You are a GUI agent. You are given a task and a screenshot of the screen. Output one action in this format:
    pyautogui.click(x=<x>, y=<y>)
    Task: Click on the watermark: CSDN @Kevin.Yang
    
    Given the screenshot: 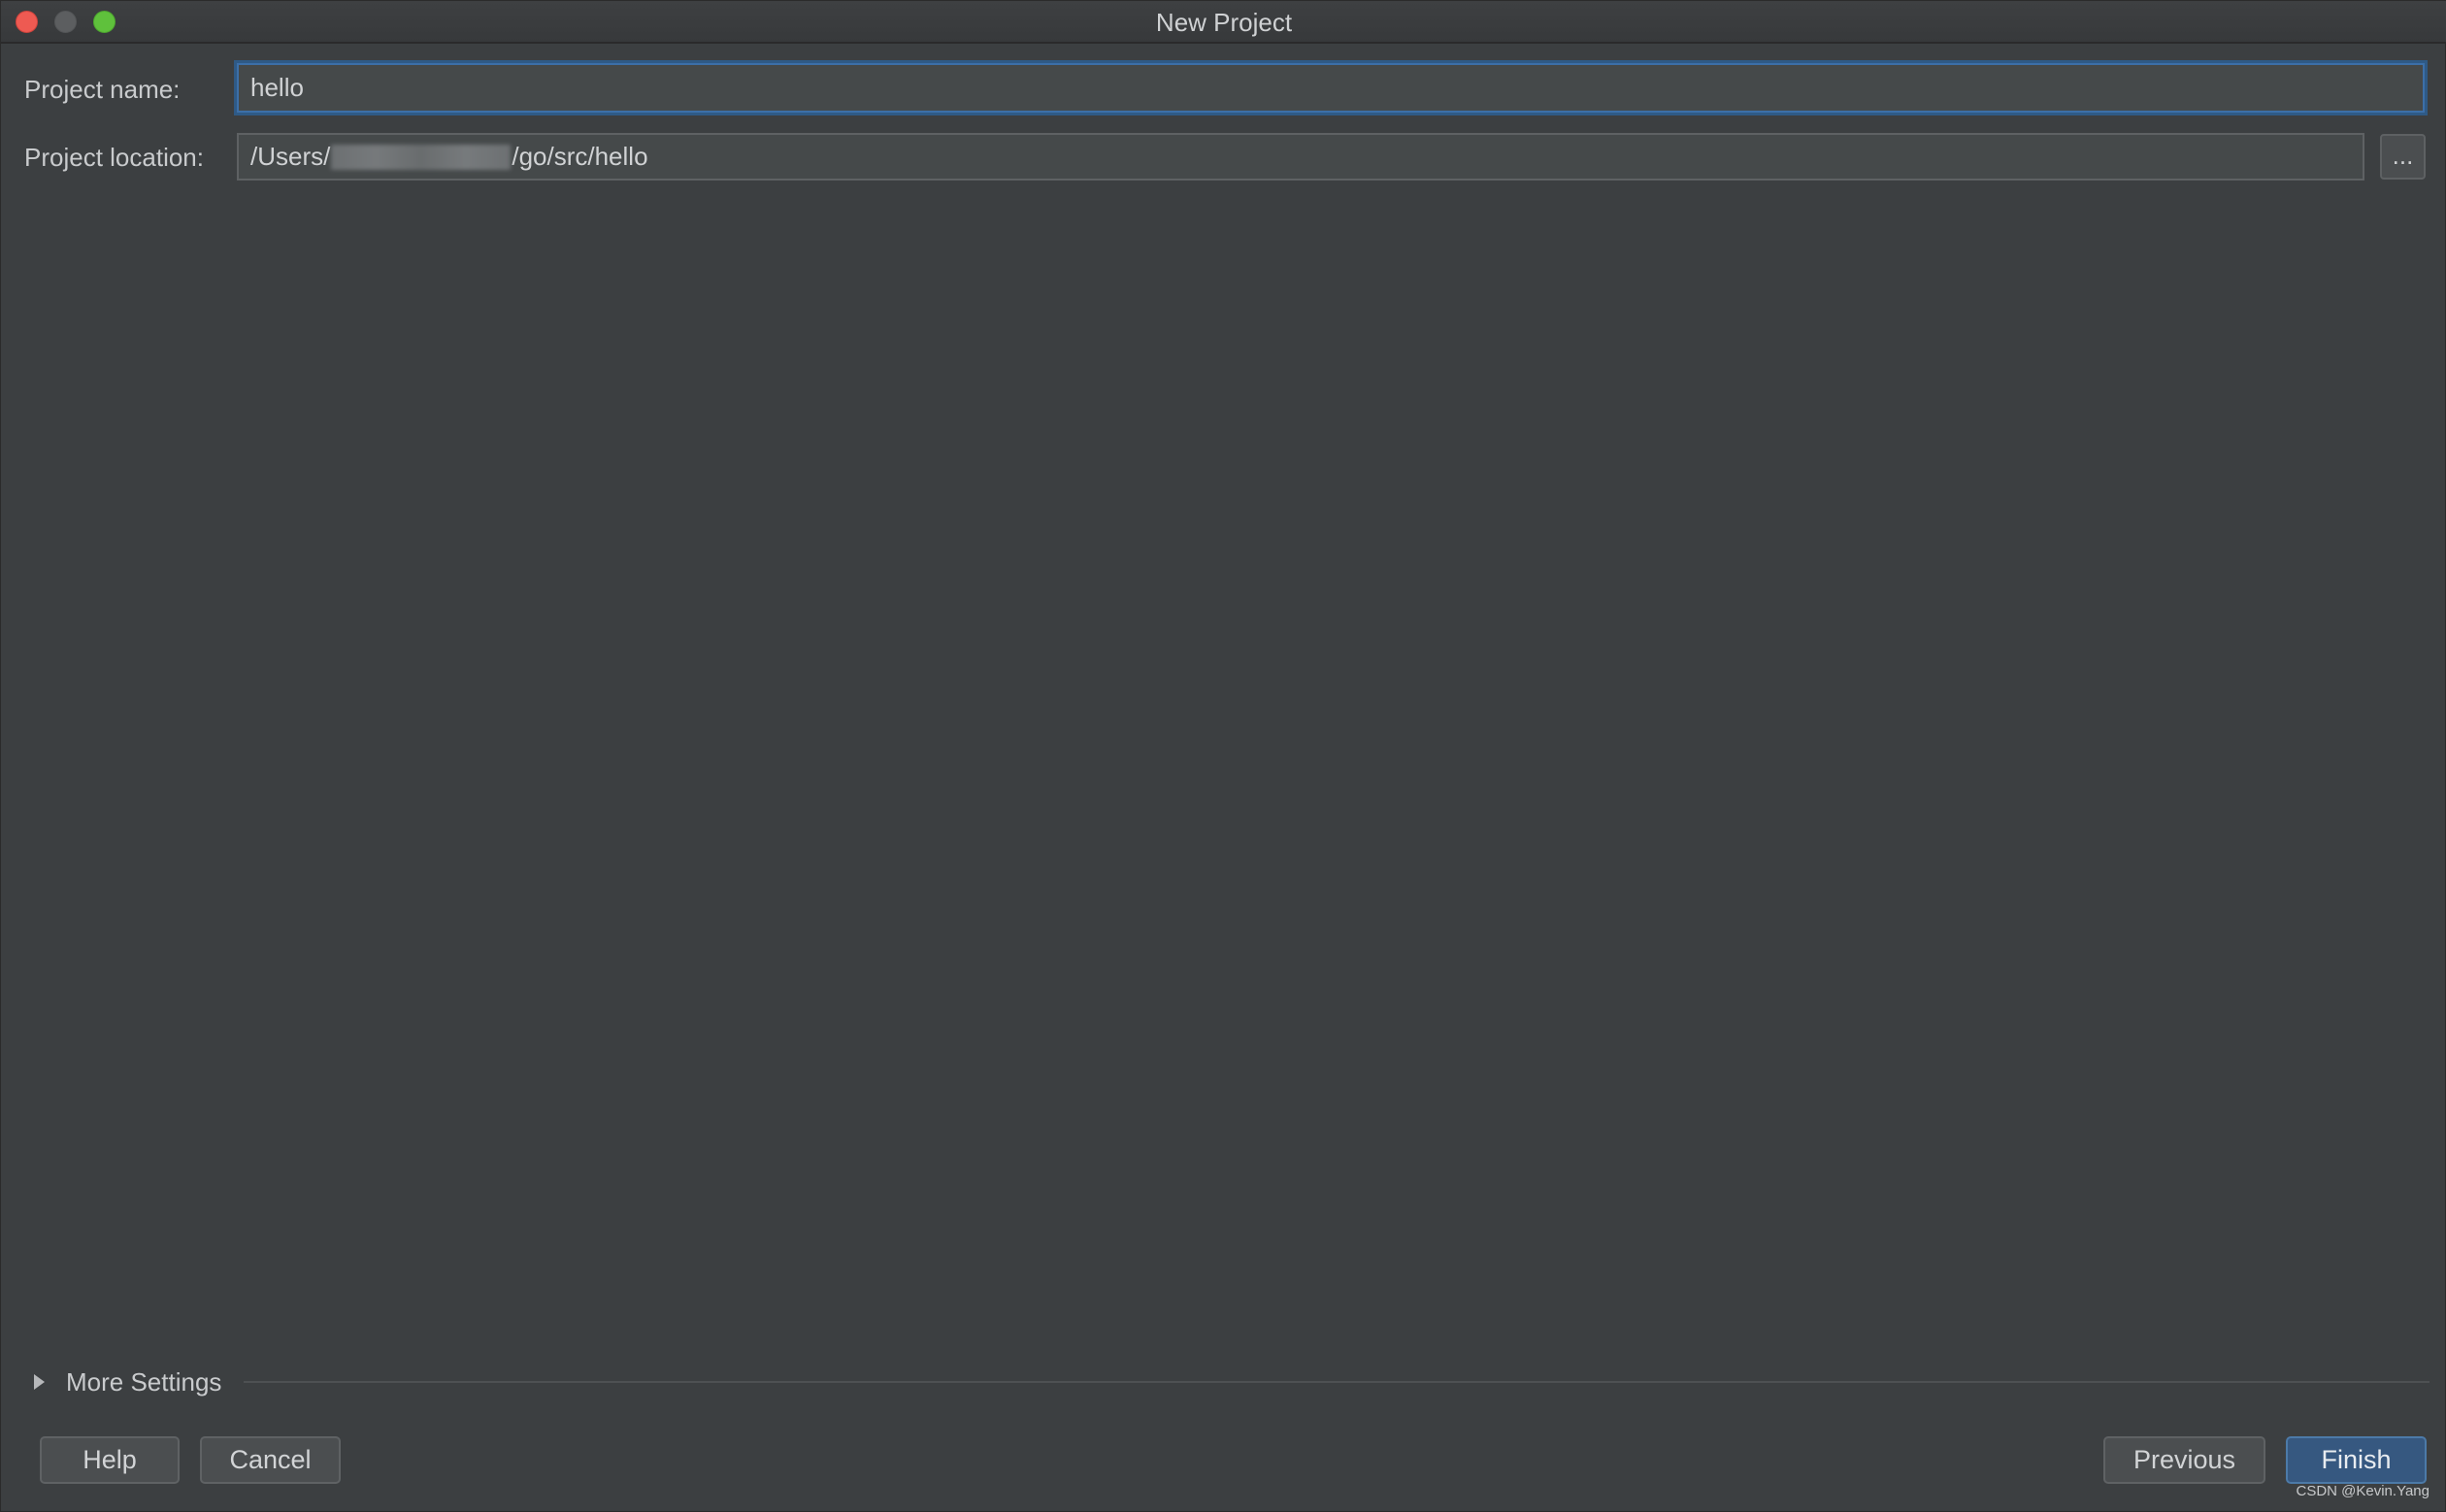 What is the action you would take?
    pyautogui.click(x=2362, y=1491)
    